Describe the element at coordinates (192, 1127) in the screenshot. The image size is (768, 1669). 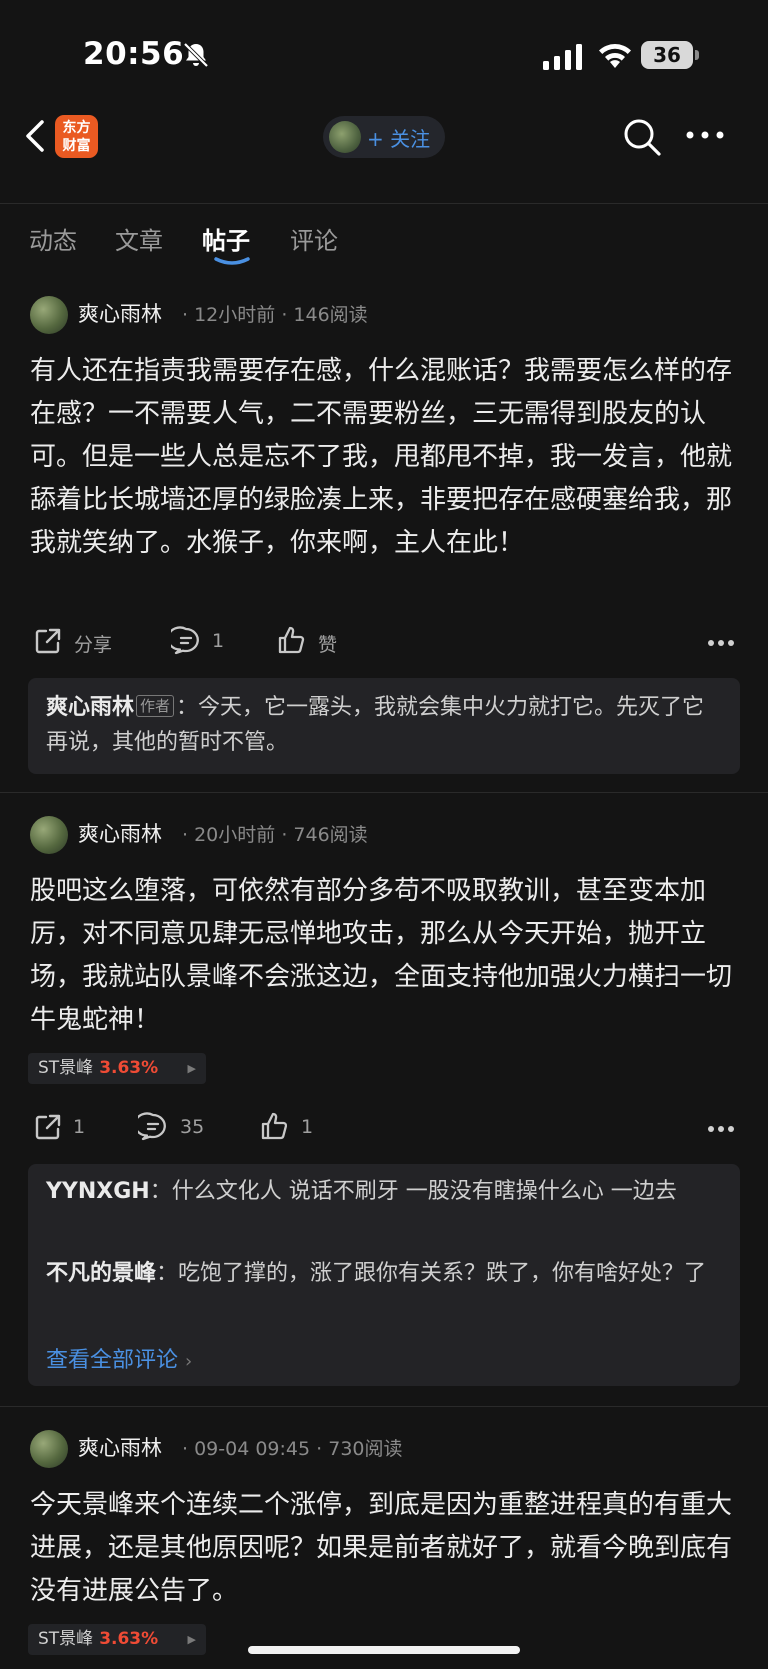
I see `comment-count: 35` at that location.